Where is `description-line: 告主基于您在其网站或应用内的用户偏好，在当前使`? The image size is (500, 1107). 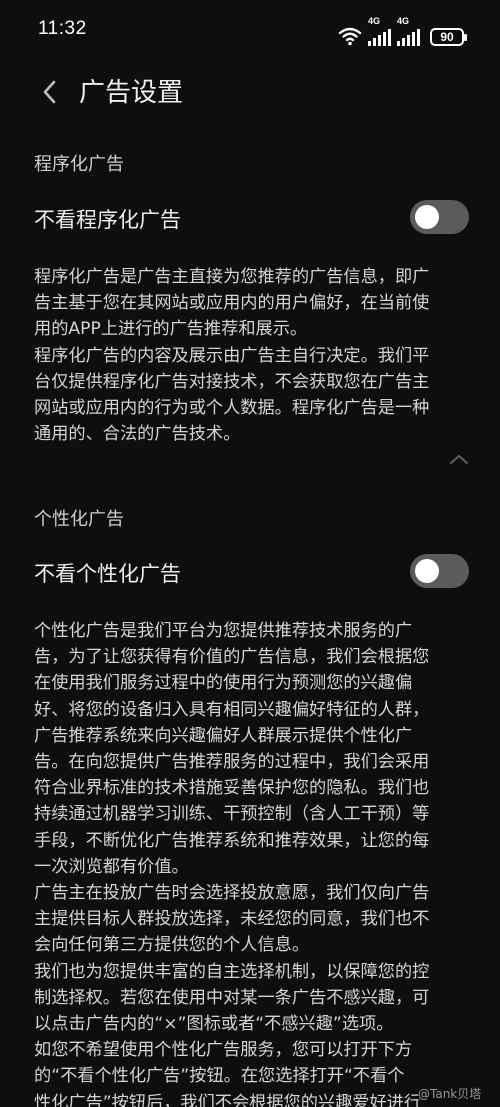
description-line: 告主基于您在其网站或应用内的用户偏好，在当前使 is located at coordinates (232, 303).